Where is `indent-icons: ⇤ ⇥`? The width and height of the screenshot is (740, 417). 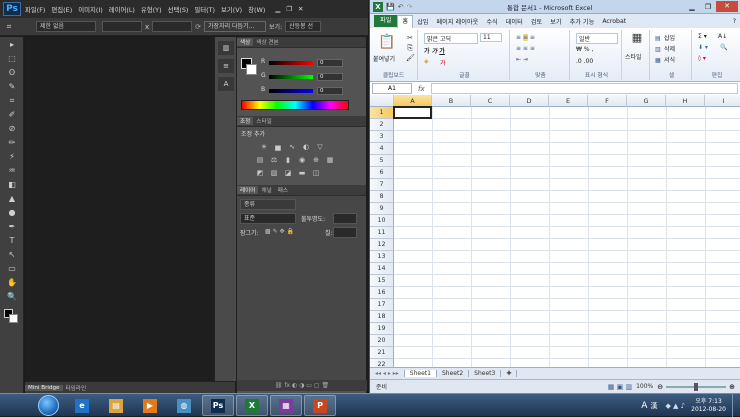
indent-icons: ⇤ ⇥ is located at coordinates (522, 59).